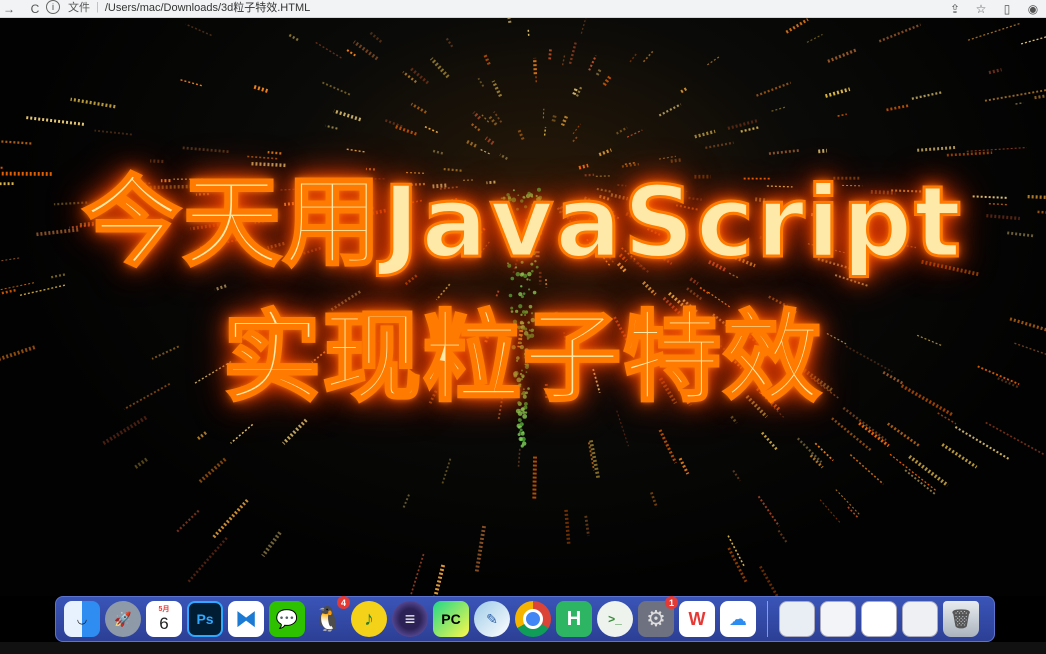 The width and height of the screenshot is (1046, 654). What do you see at coordinates (9, 9) in the screenshot?
I see `forward-icon: →` at bounding box center [9, 9].